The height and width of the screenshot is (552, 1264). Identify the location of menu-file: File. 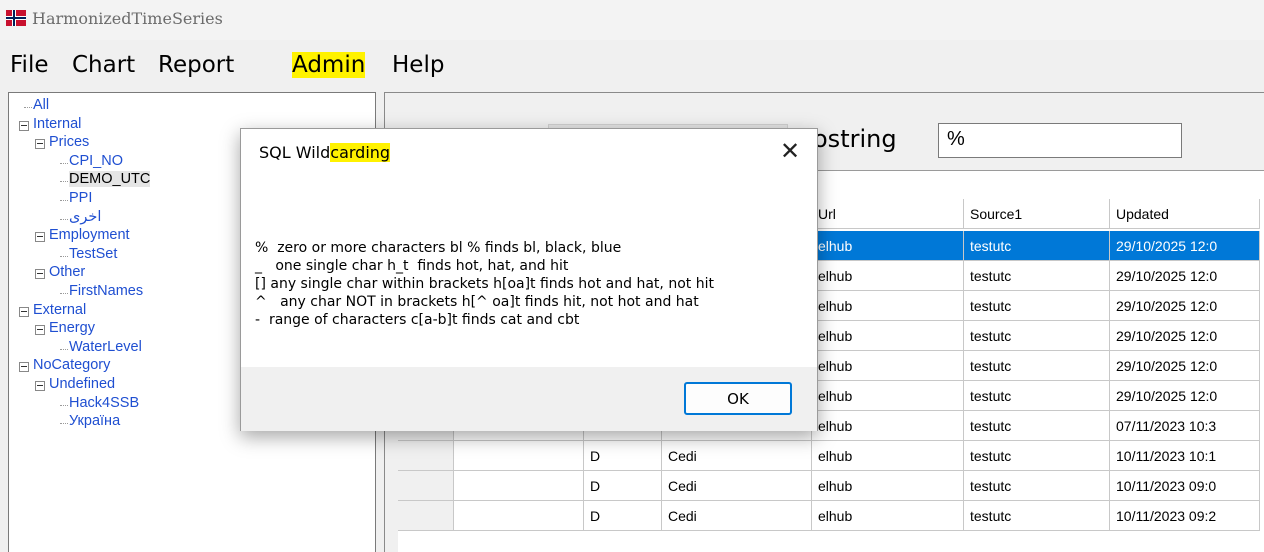
(29, 65).